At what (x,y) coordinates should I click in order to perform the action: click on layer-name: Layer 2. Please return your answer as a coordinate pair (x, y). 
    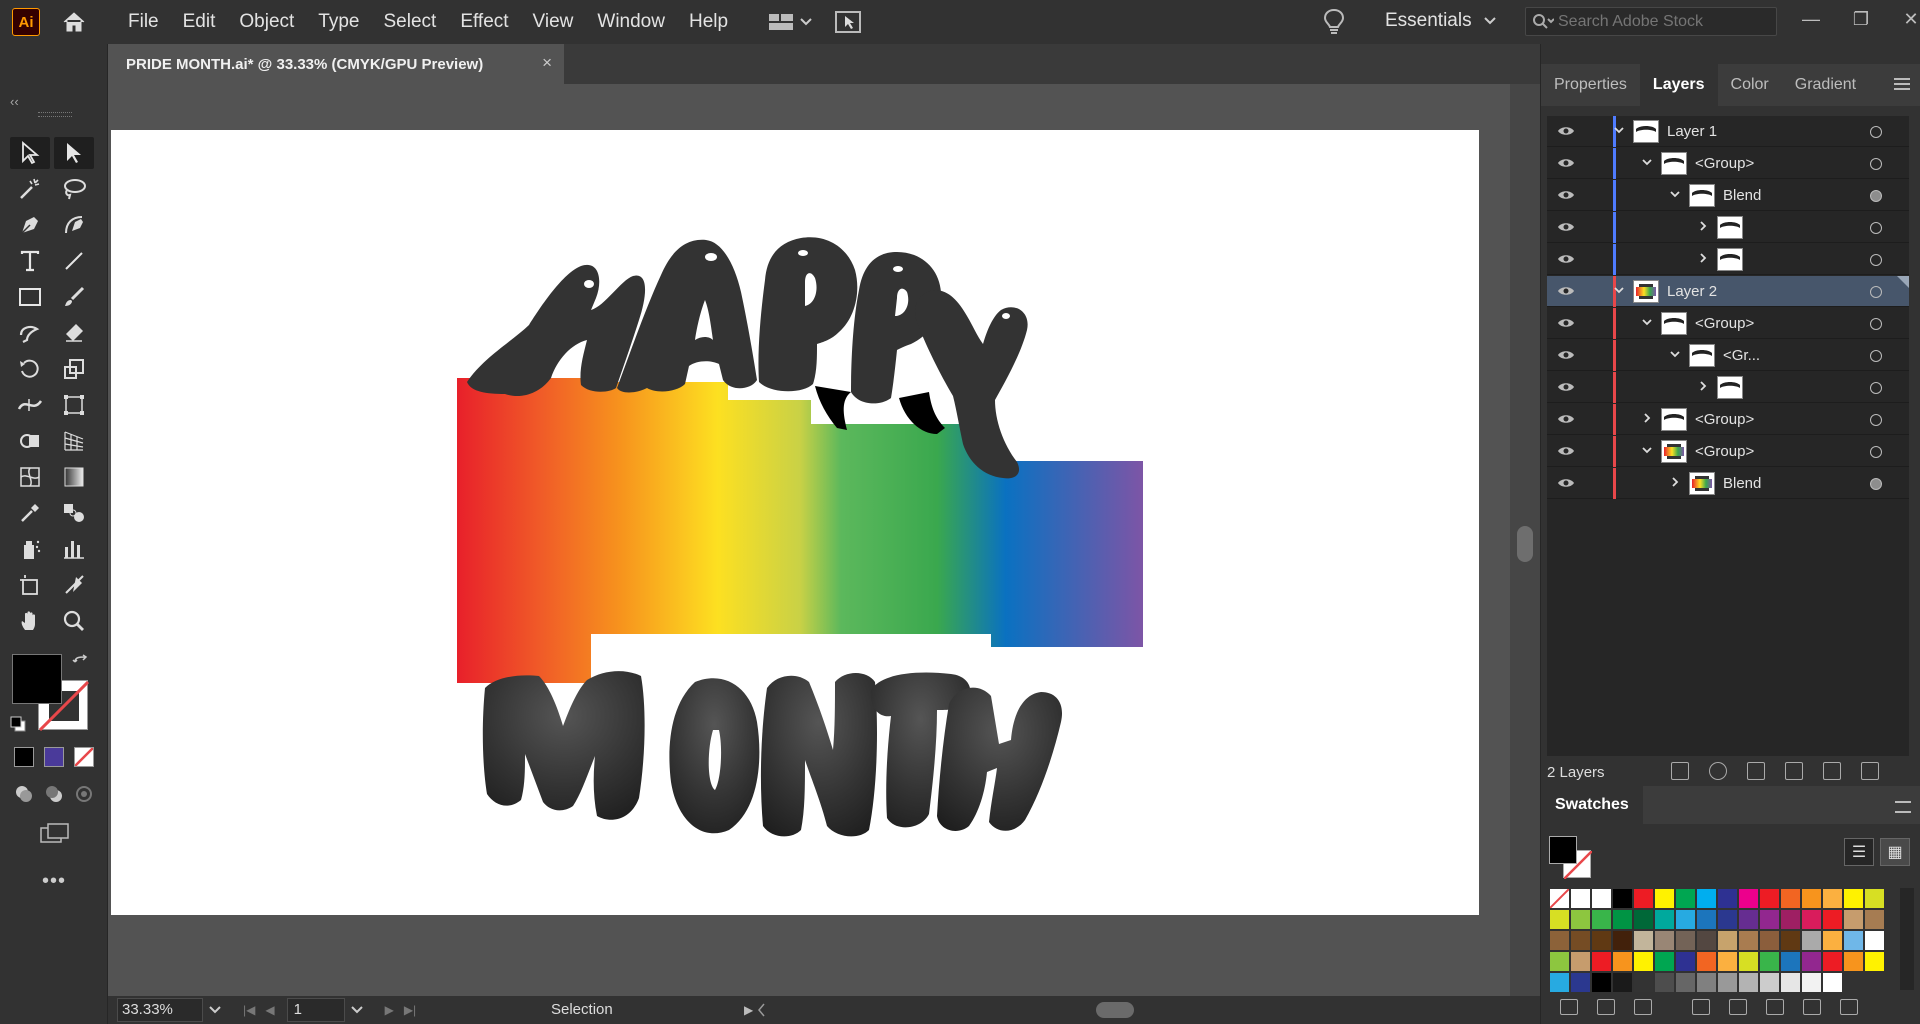
    Looking at the image, I should click on (1692, 291).